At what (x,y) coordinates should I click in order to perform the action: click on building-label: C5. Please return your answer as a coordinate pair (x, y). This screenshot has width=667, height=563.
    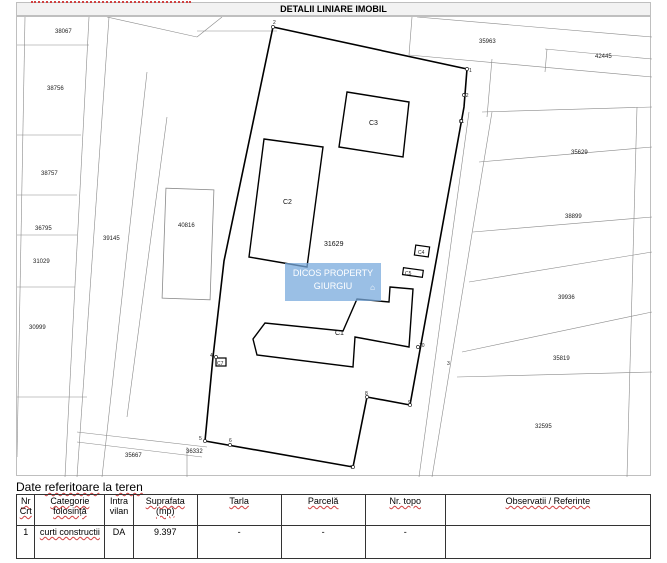
    Looking at the image, I should click on (408, 274).